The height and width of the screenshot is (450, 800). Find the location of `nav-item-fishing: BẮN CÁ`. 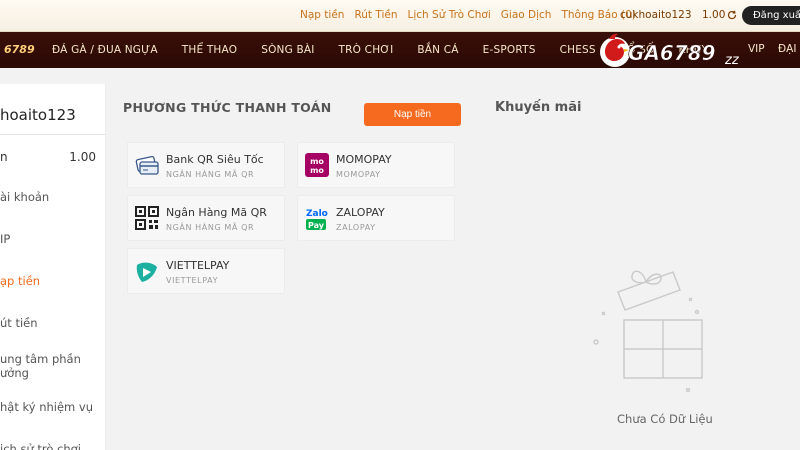

nav-item-fishing: BẮN CÁ is located at coordinates (437, 50).